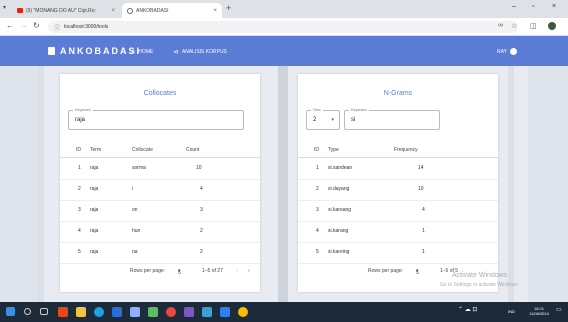  Describe the element at coordinates (117, 312) in the screenshot. I see `store-icon` at that location.